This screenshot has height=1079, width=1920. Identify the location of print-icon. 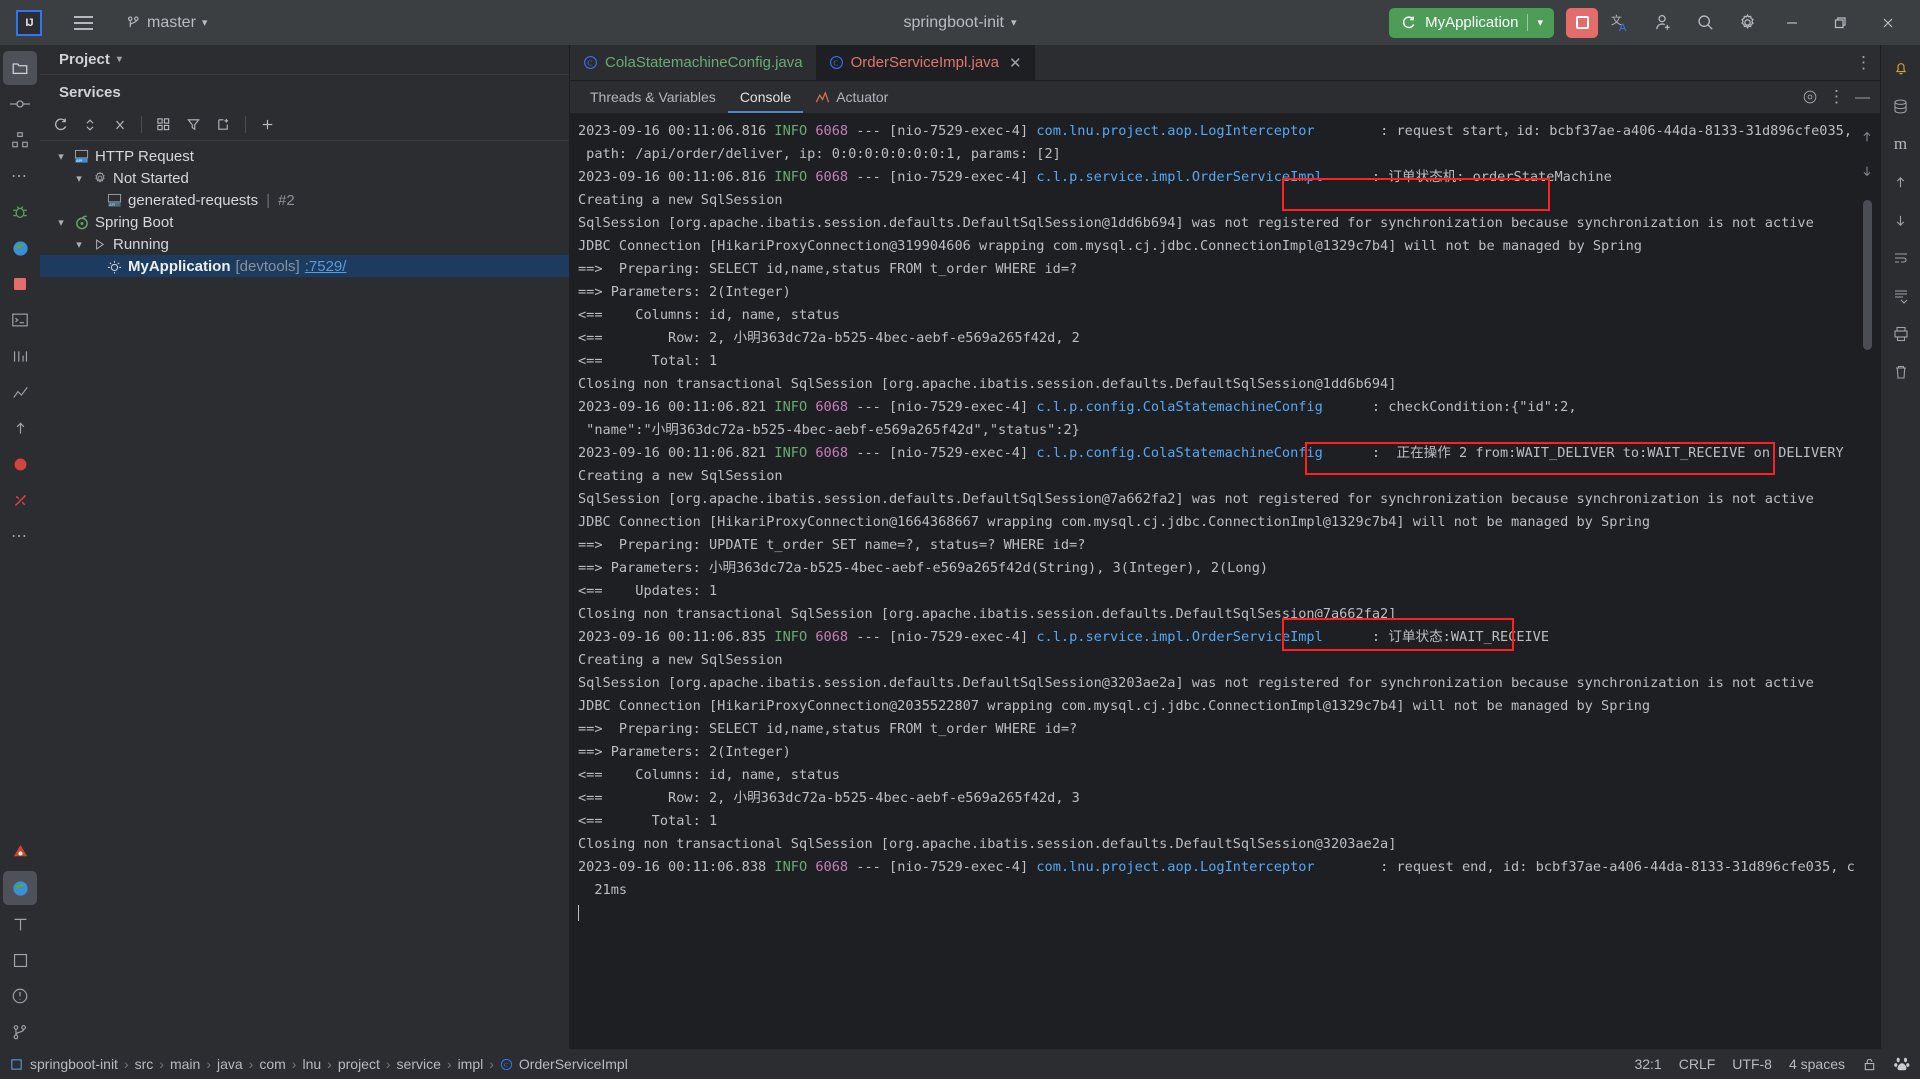
(1901, 334).